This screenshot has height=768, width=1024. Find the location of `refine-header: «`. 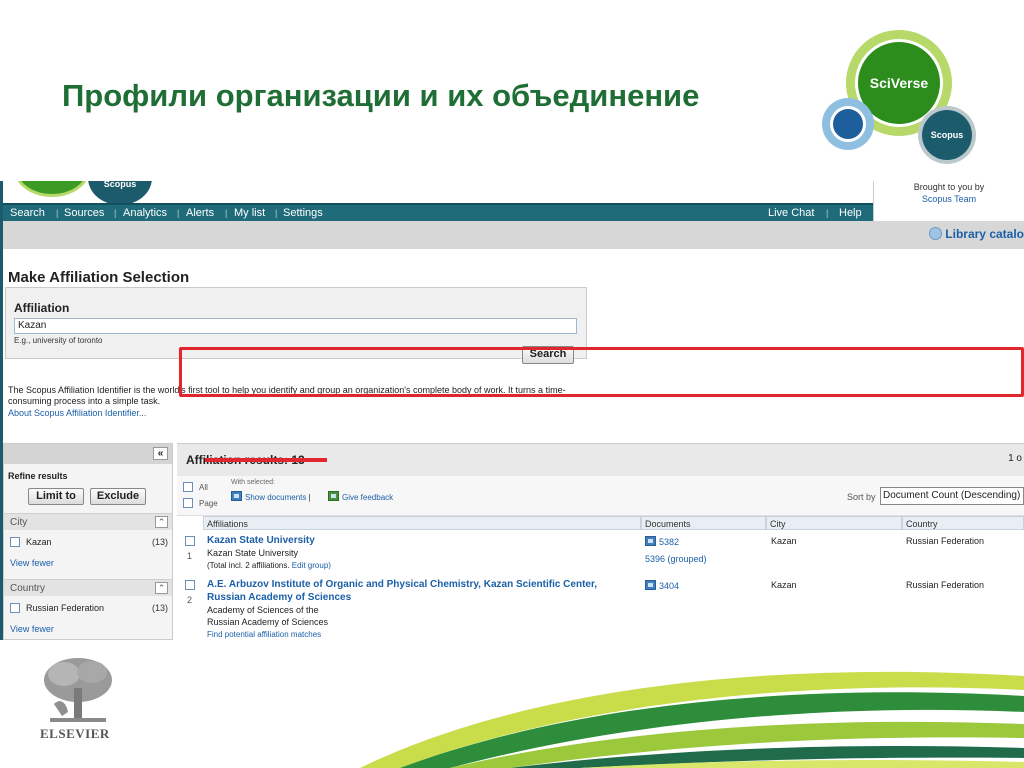

refine-header: « is located at coordinates (88, 454).